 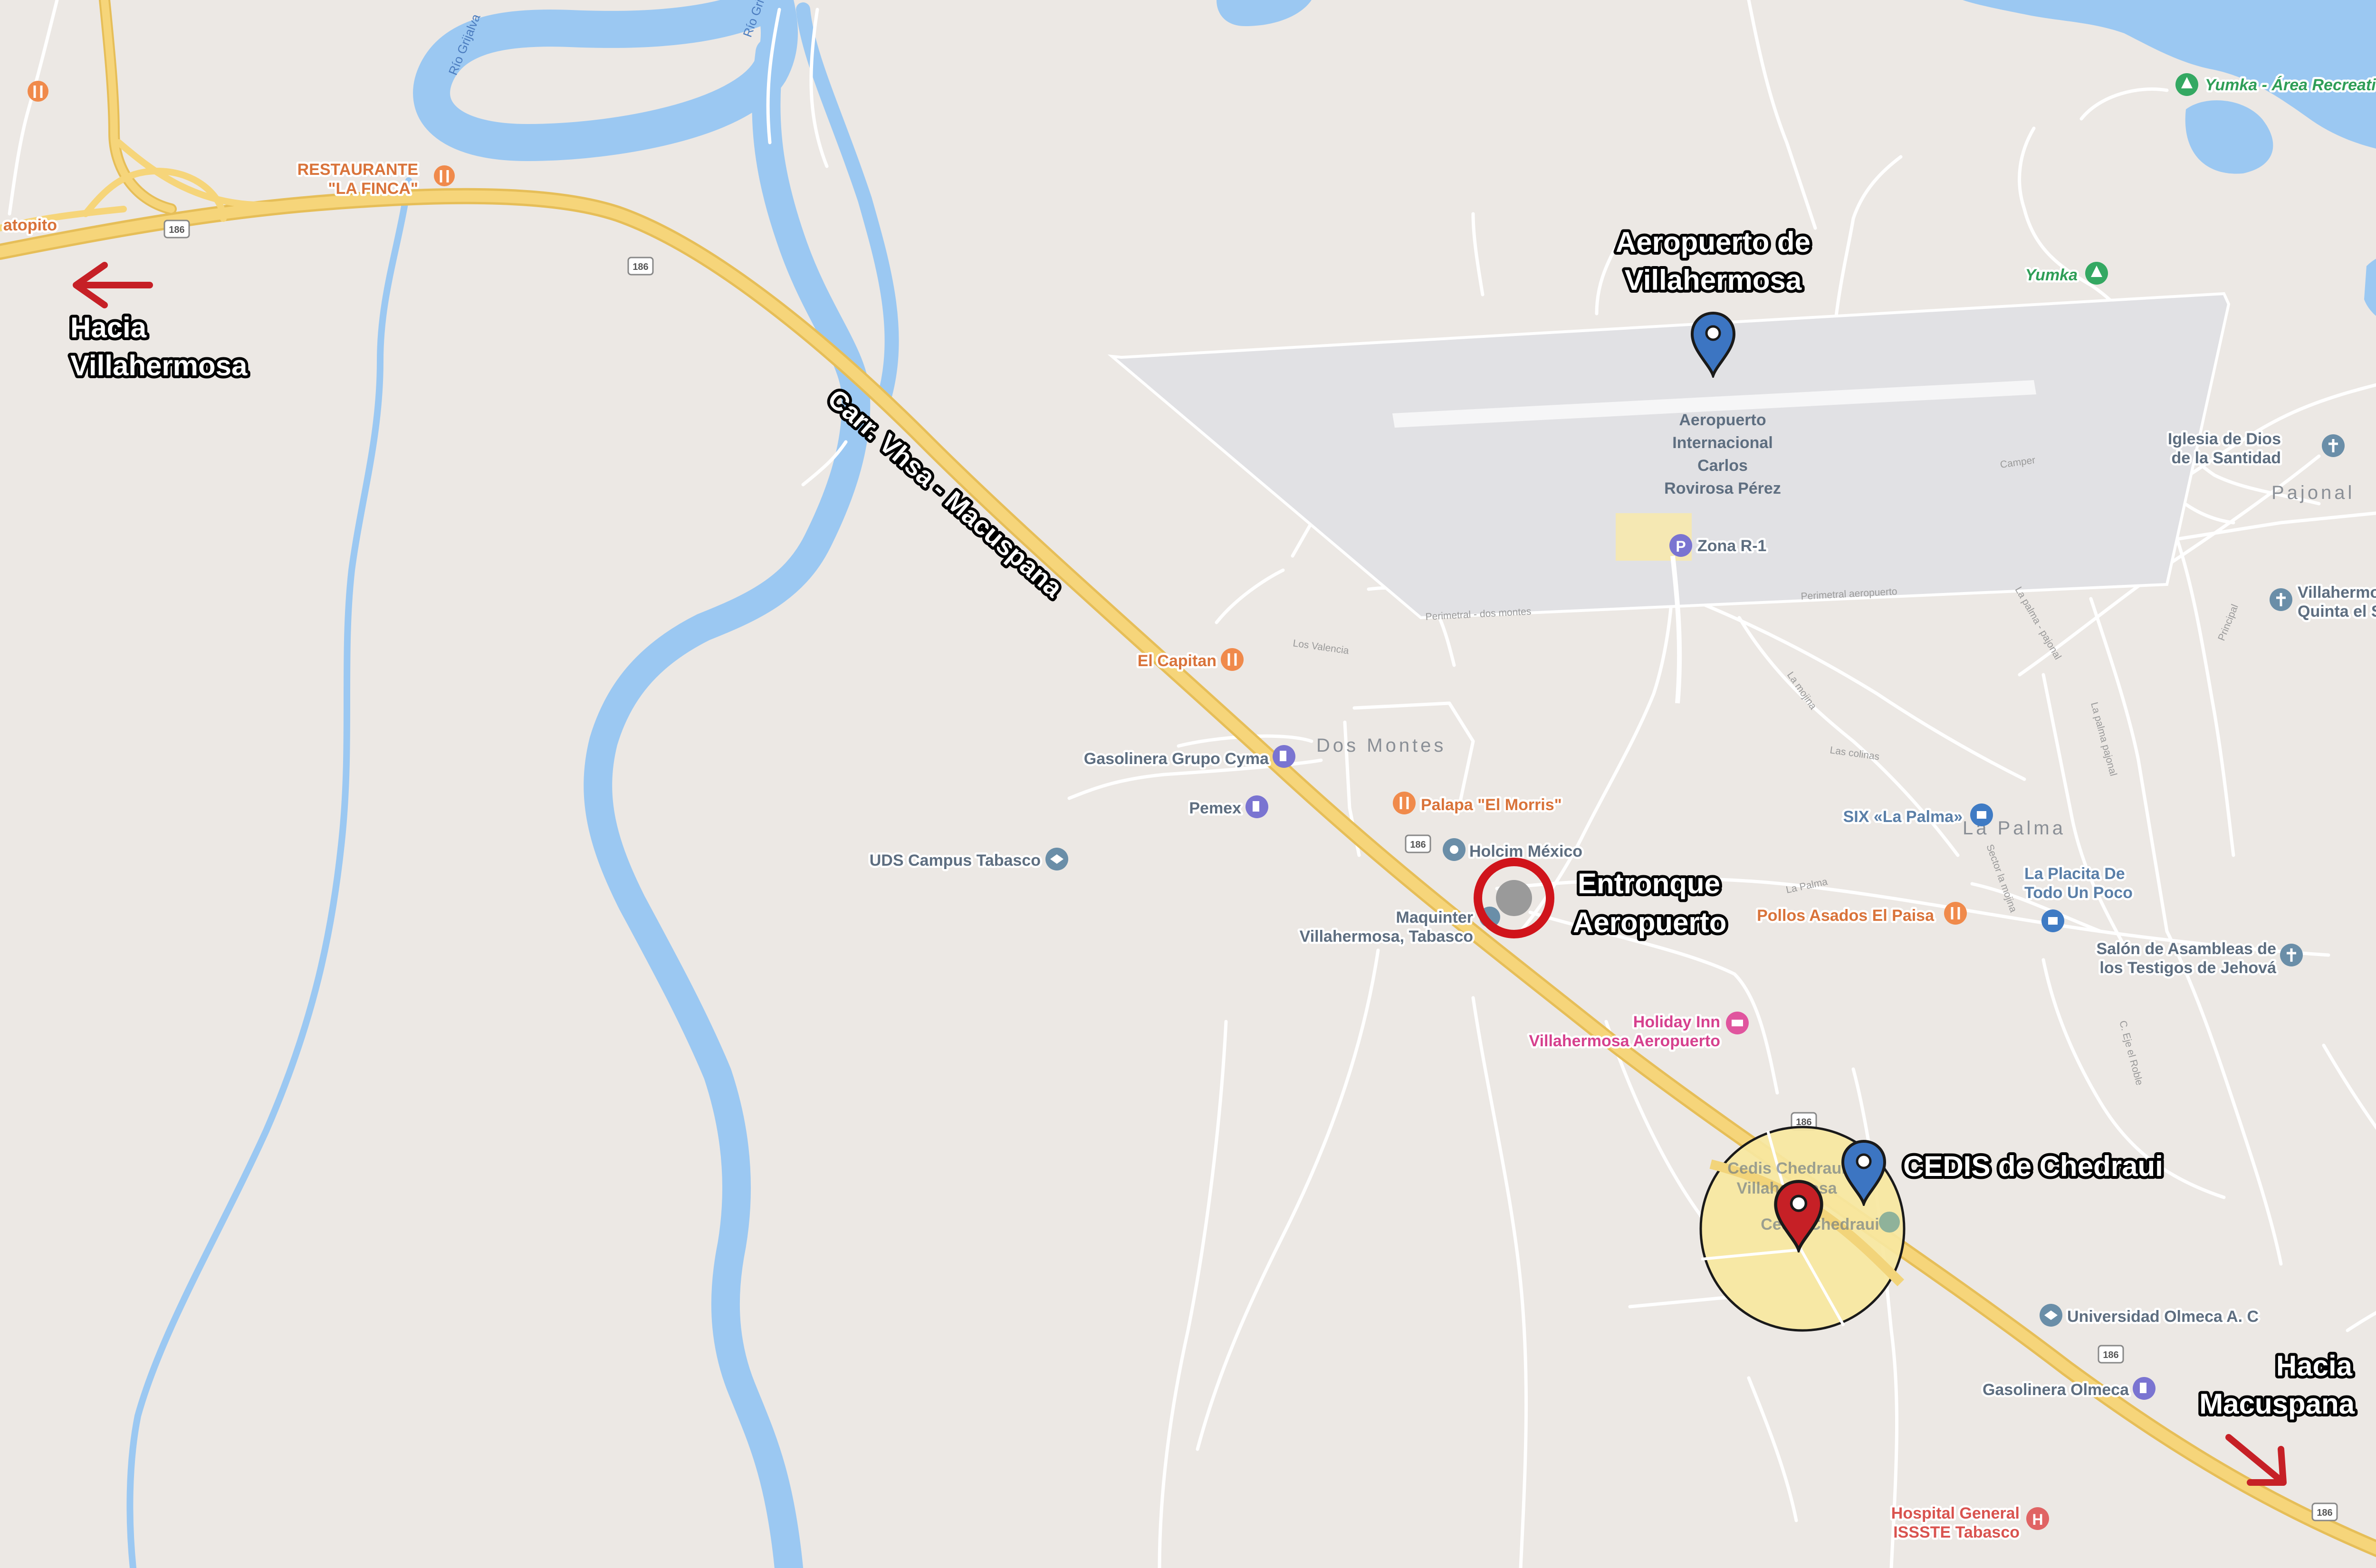 I want to click on svg-text: Carlos, so click(x=1722, y=466).